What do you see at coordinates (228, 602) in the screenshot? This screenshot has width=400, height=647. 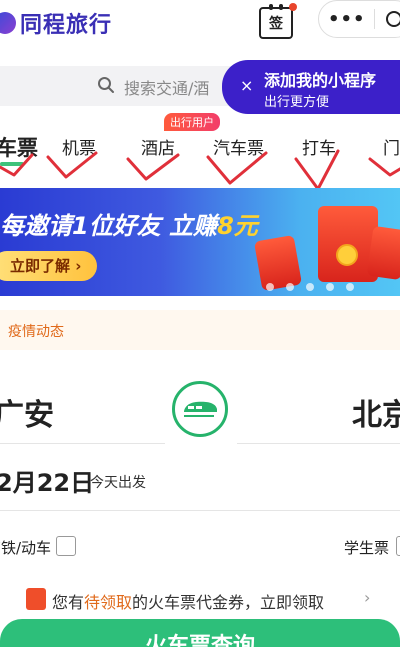 I see `coupon-suffix: 的火车票代金券，立即领取` at bounding box center [228, 602].